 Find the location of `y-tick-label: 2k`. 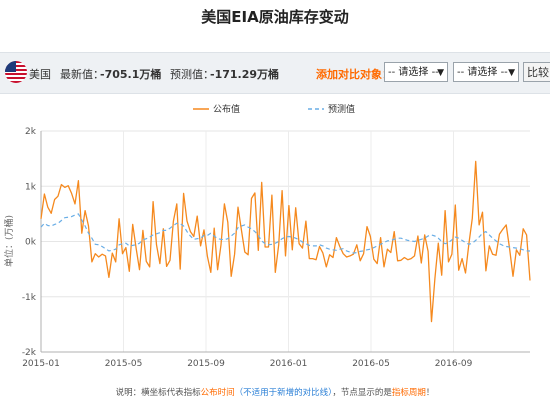

y-tick-label: 2k is located at coordinates (31, 132).